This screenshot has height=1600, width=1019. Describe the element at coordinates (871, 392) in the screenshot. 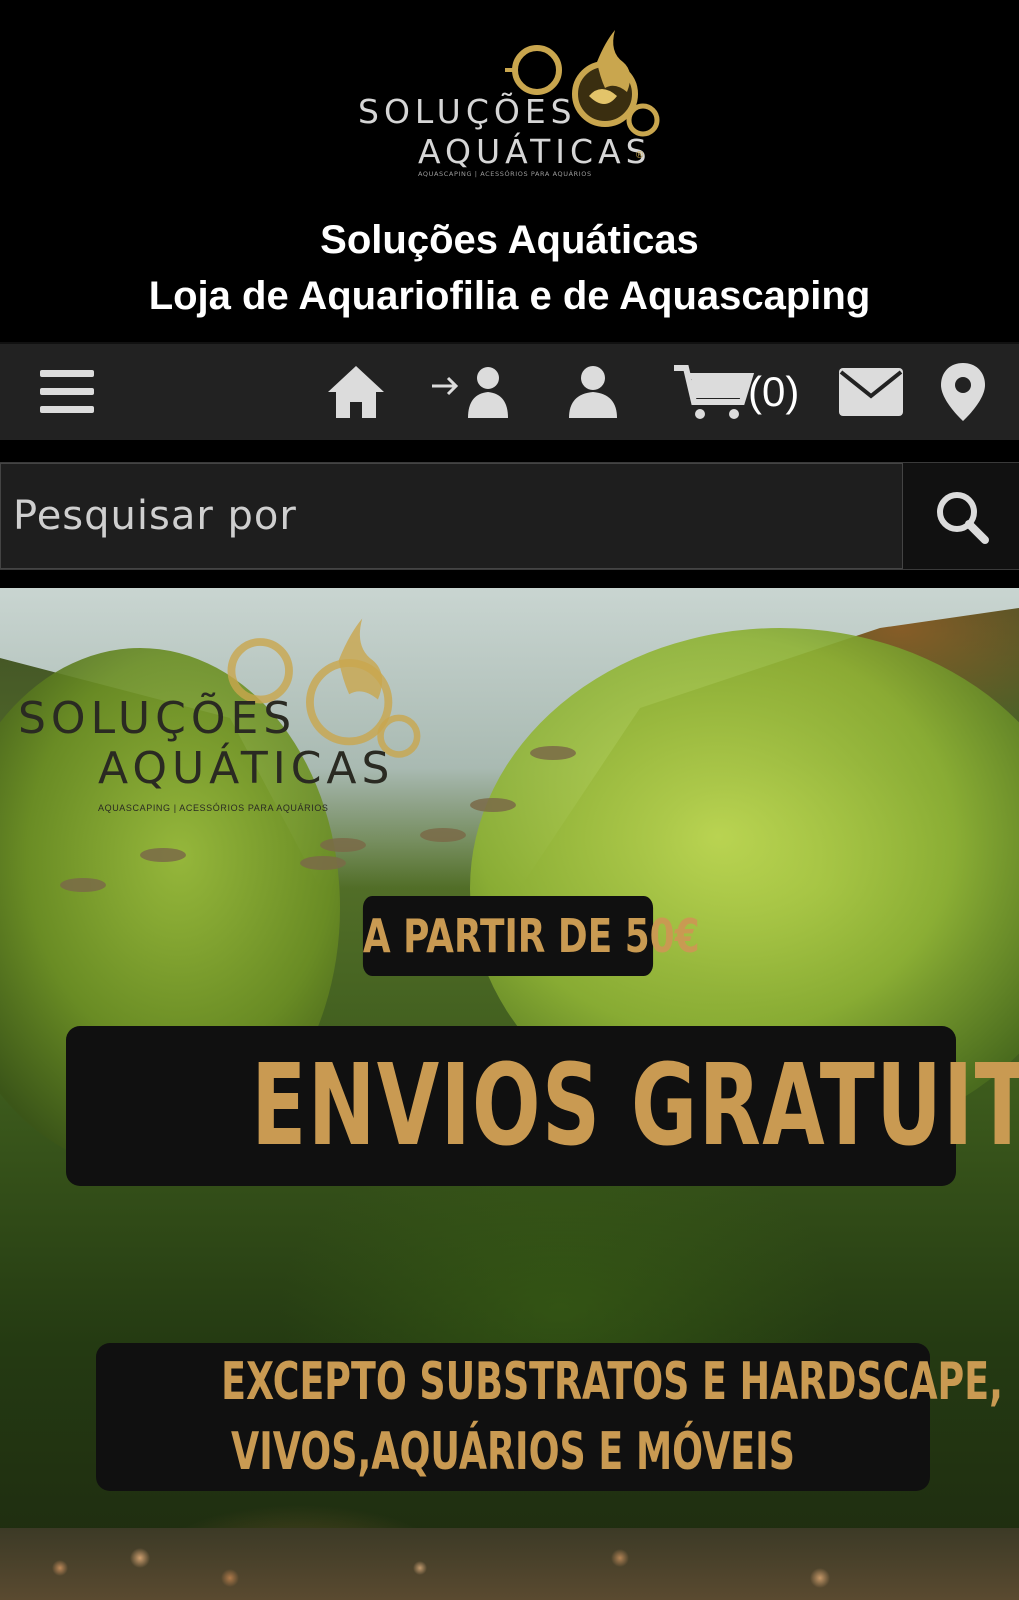

I see `mail-icon` at that location.